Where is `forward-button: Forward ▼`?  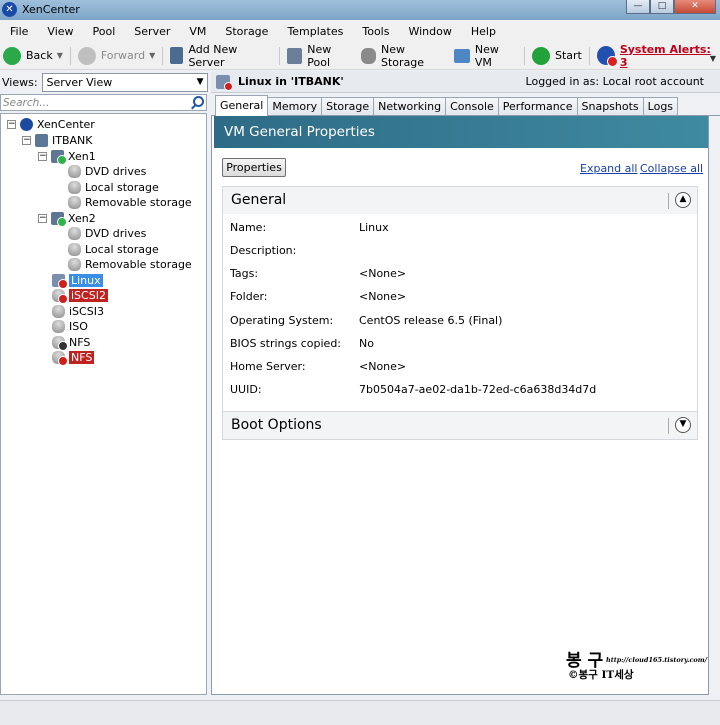
forward-button: Forward ▼ is located at coordinates (116, 56).